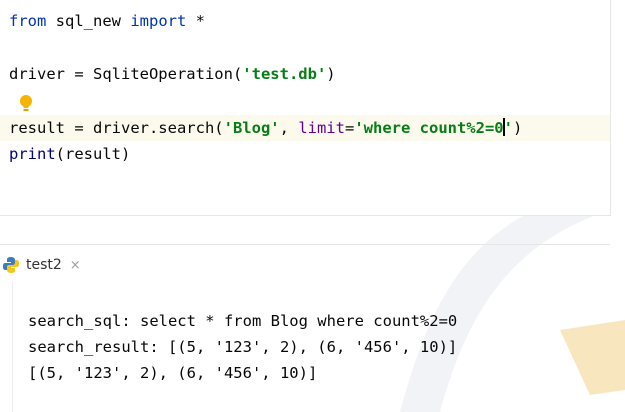  I want to click on module-name: sql_new, so click(88, 21).